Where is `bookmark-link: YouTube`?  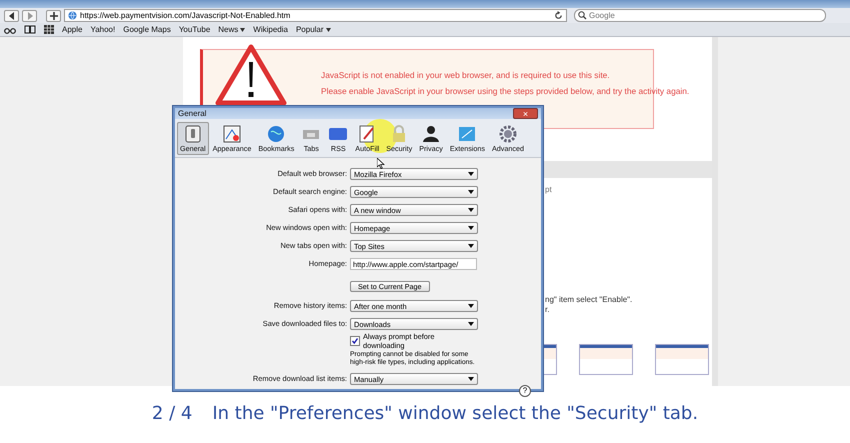
bookmark-link: YouTube is located at coordinates (194, 29).